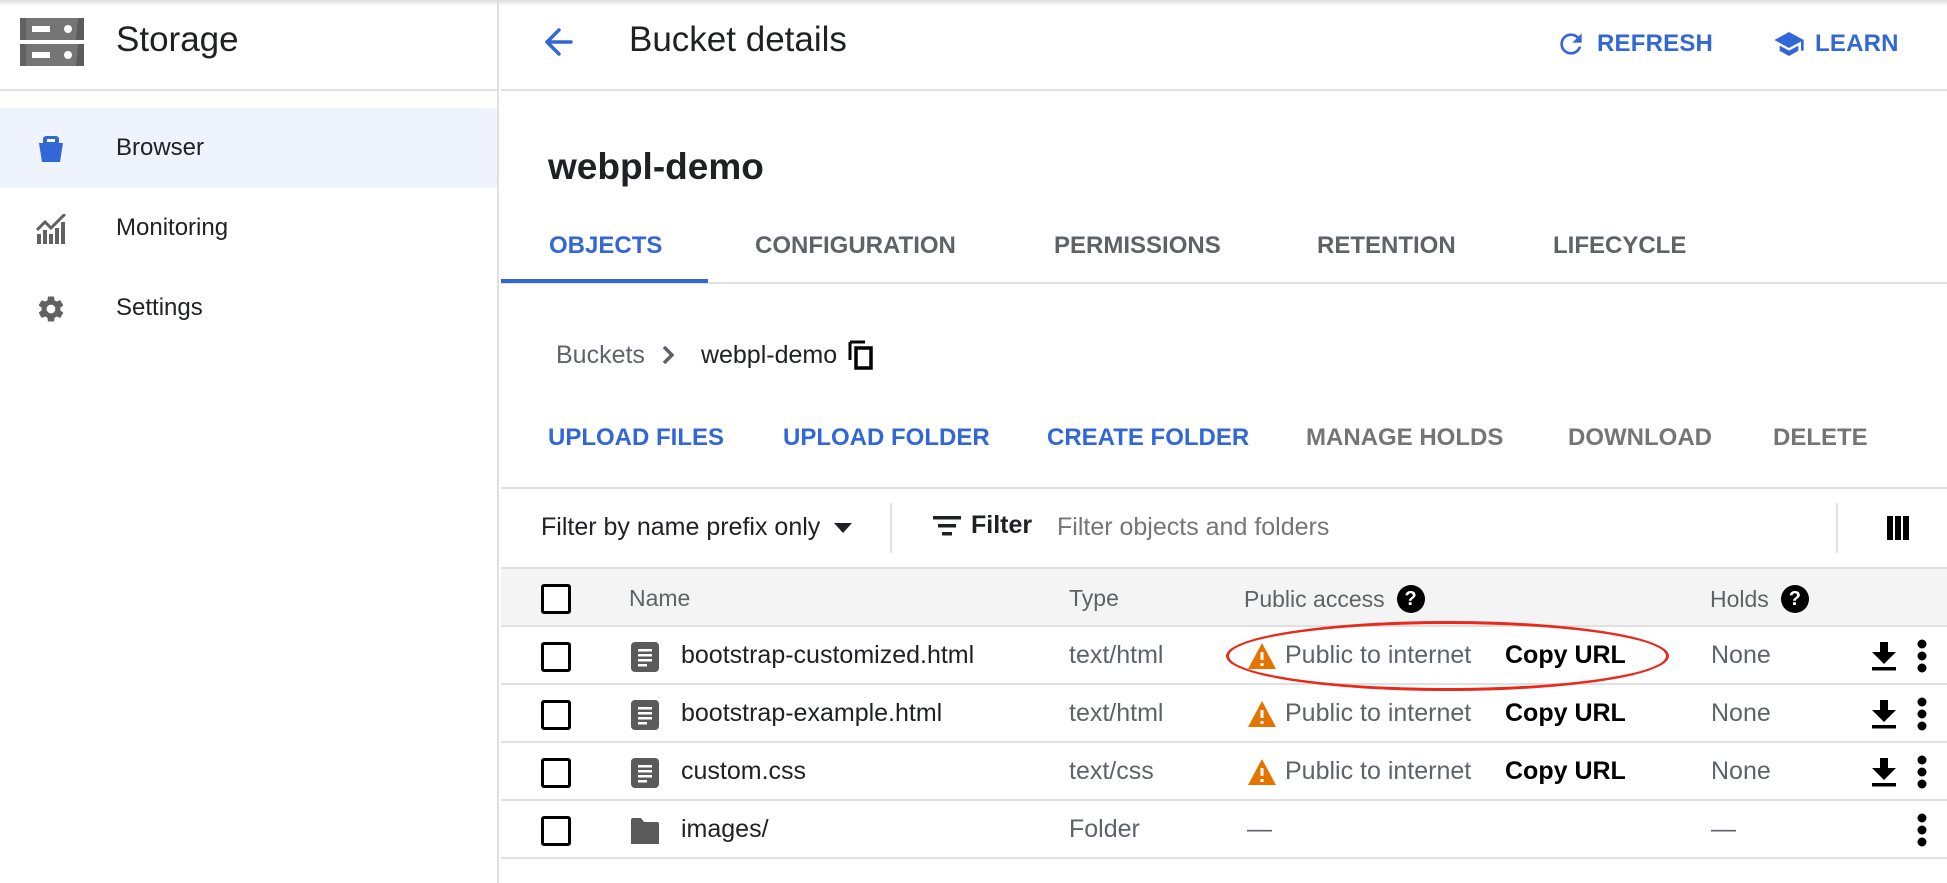 The width and height of the screenshot is (1947, 883). Describe the element at coordinates (248, 228) in the screenshot. I see `sidebar-item-monitoring: Monitoring` at that location.